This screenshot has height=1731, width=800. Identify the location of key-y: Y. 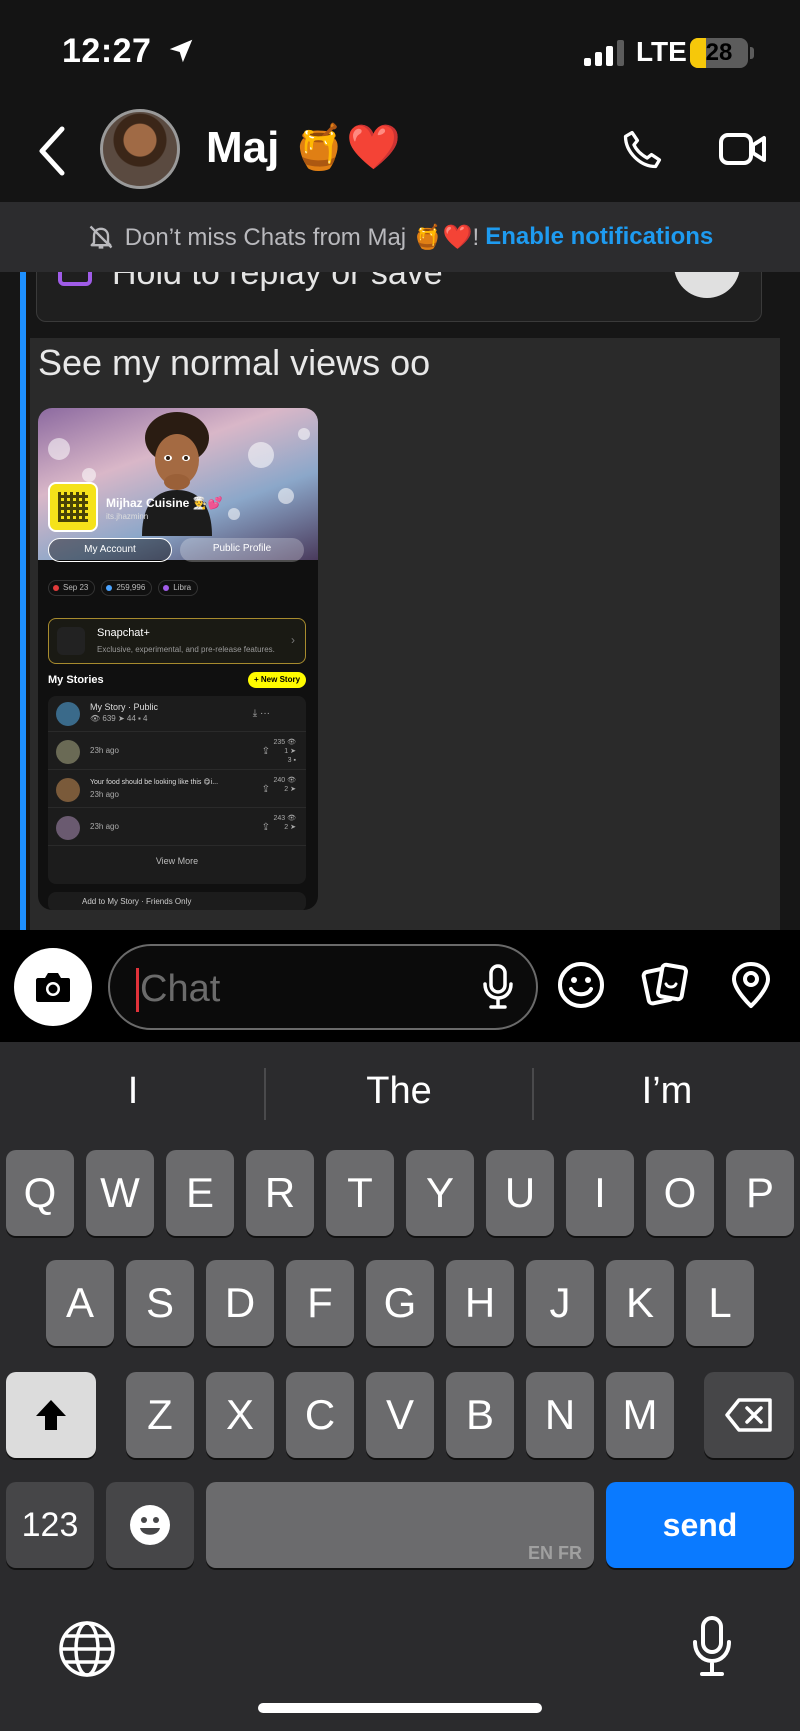
(440, 1193).